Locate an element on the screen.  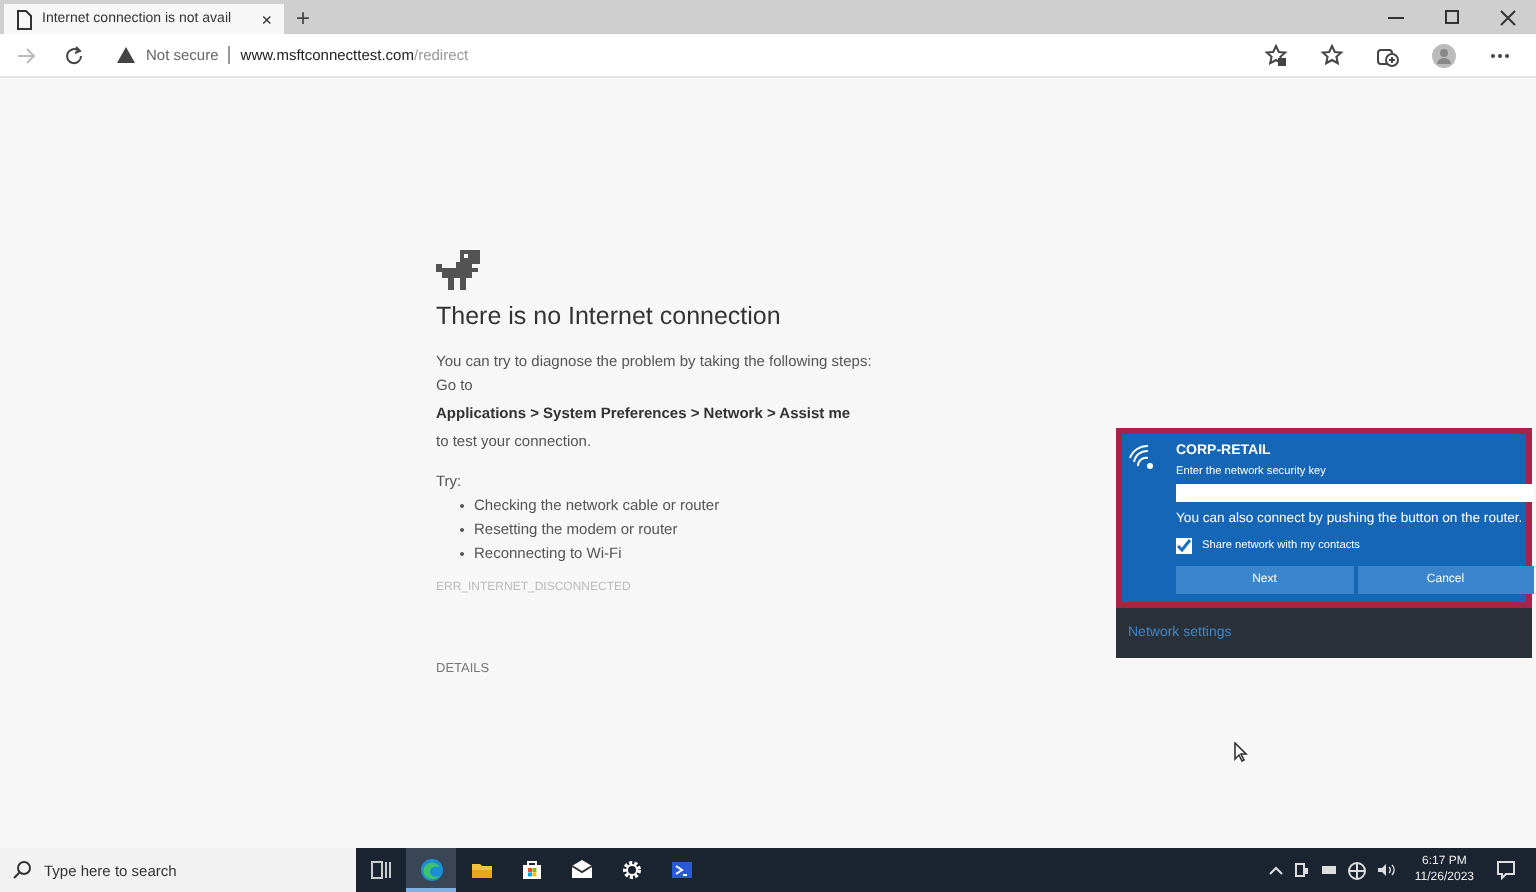
edge-icon is located at coordinates (431, 870).